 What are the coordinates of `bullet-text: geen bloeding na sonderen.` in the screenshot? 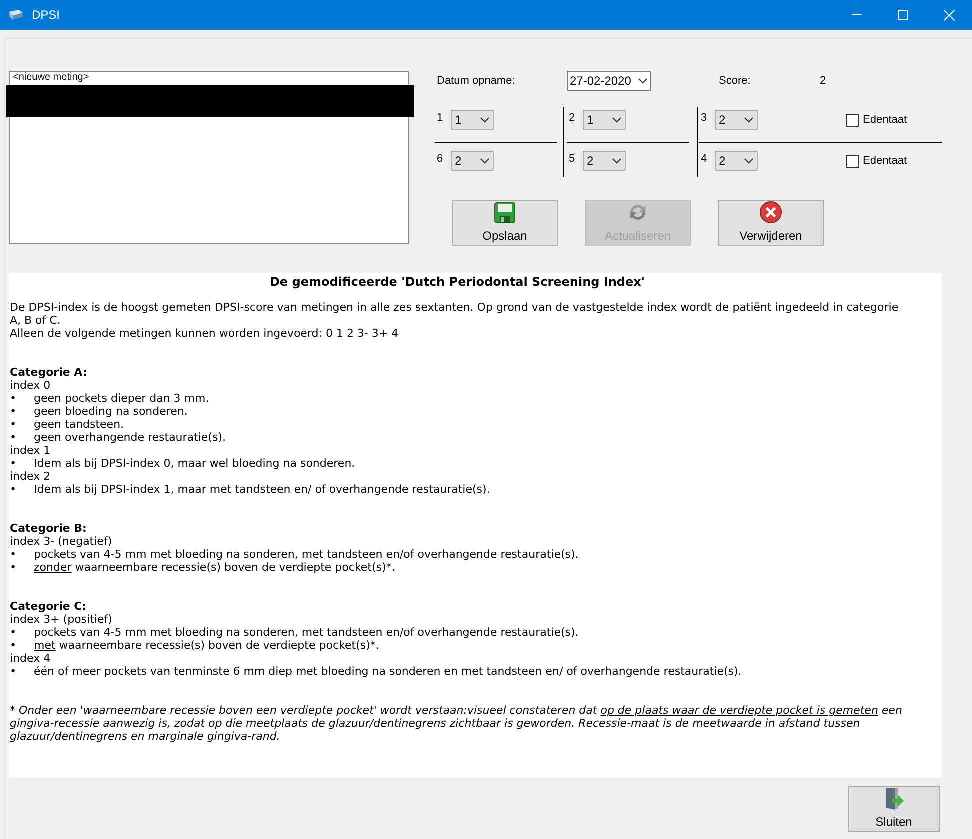 It's located at (111, 411).